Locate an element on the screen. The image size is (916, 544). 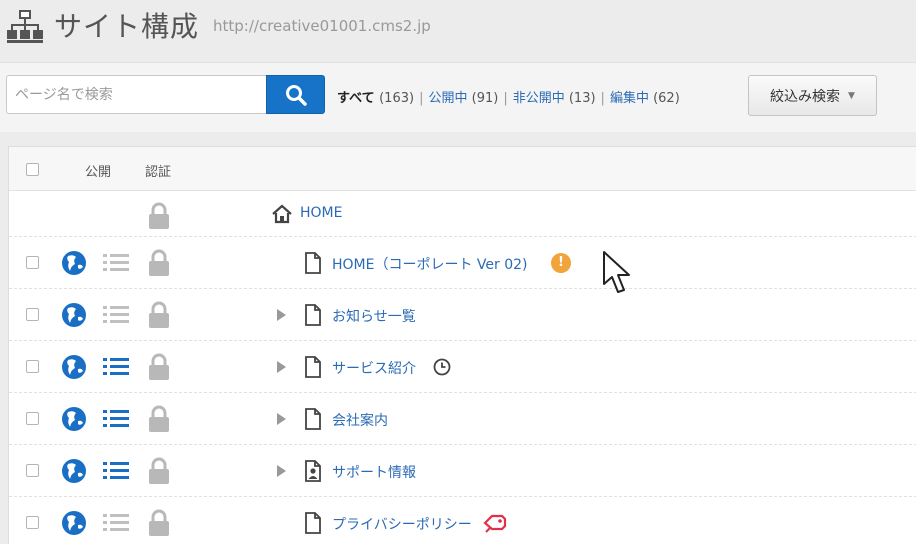
page-link-services: サービス紹介 is located at coordinates (374, 368).